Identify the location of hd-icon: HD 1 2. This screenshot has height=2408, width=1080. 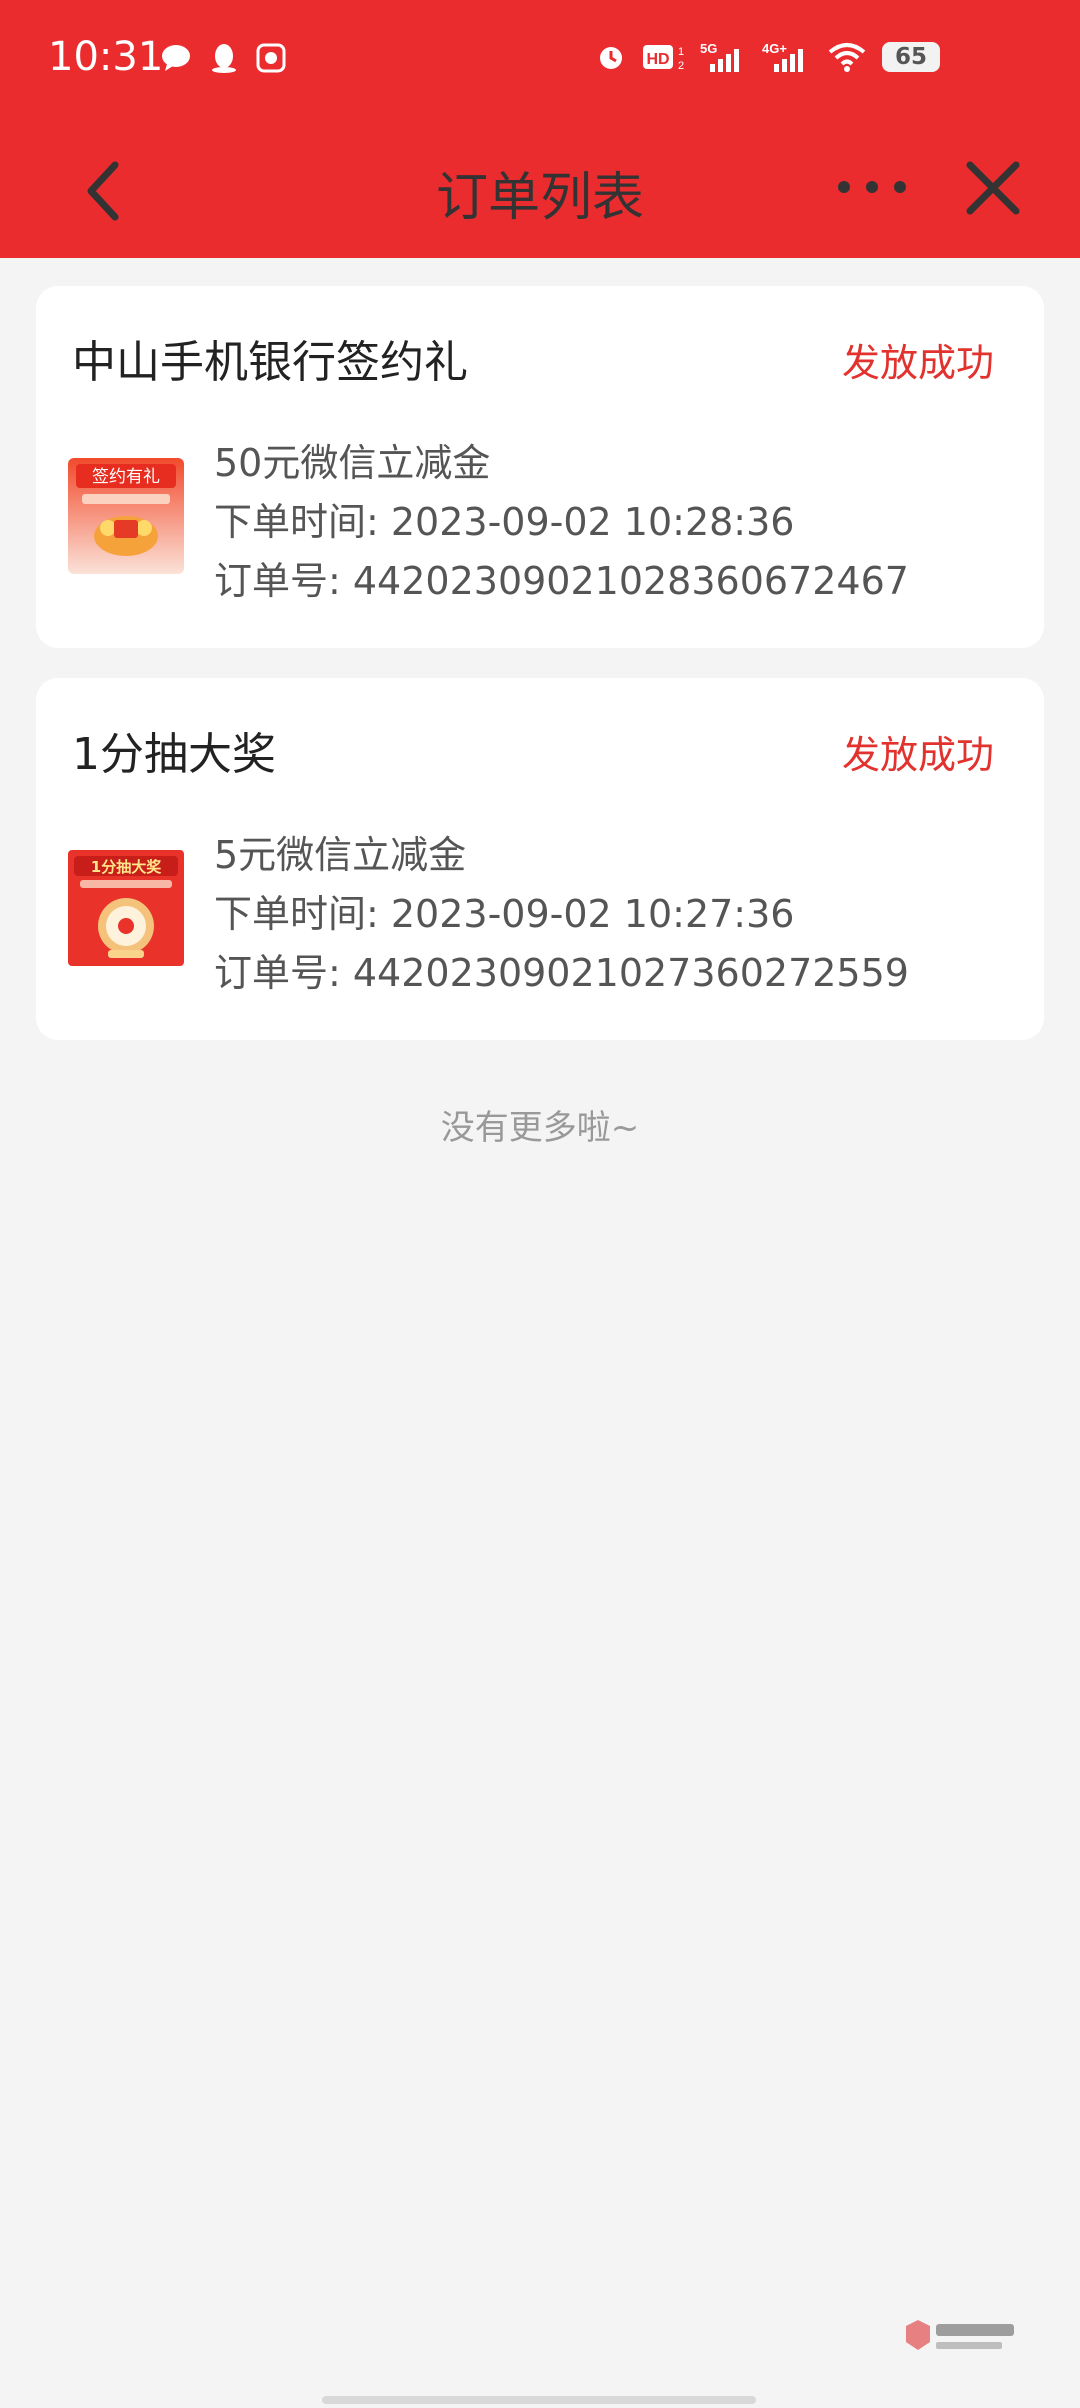
(663, 58).